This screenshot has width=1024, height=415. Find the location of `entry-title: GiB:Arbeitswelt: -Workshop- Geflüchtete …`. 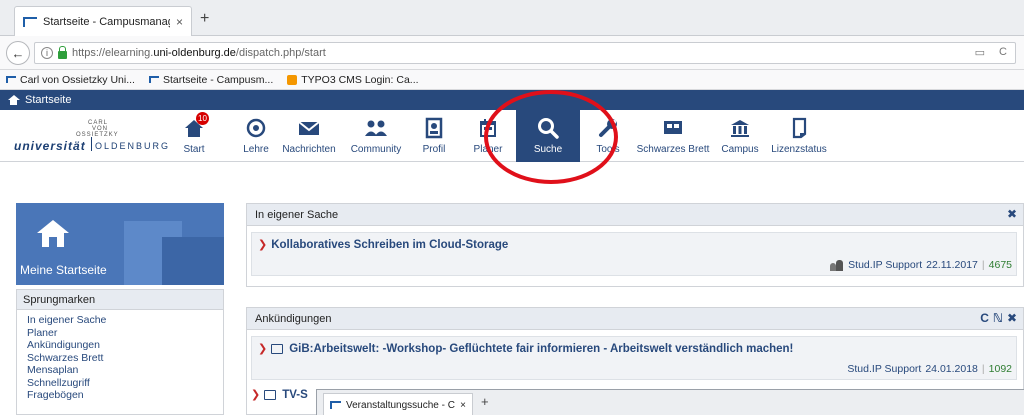

entry-title: GiB:Arbeitswelt: -Workshop- Geflüchtete … is located at coordinates (541, 349).